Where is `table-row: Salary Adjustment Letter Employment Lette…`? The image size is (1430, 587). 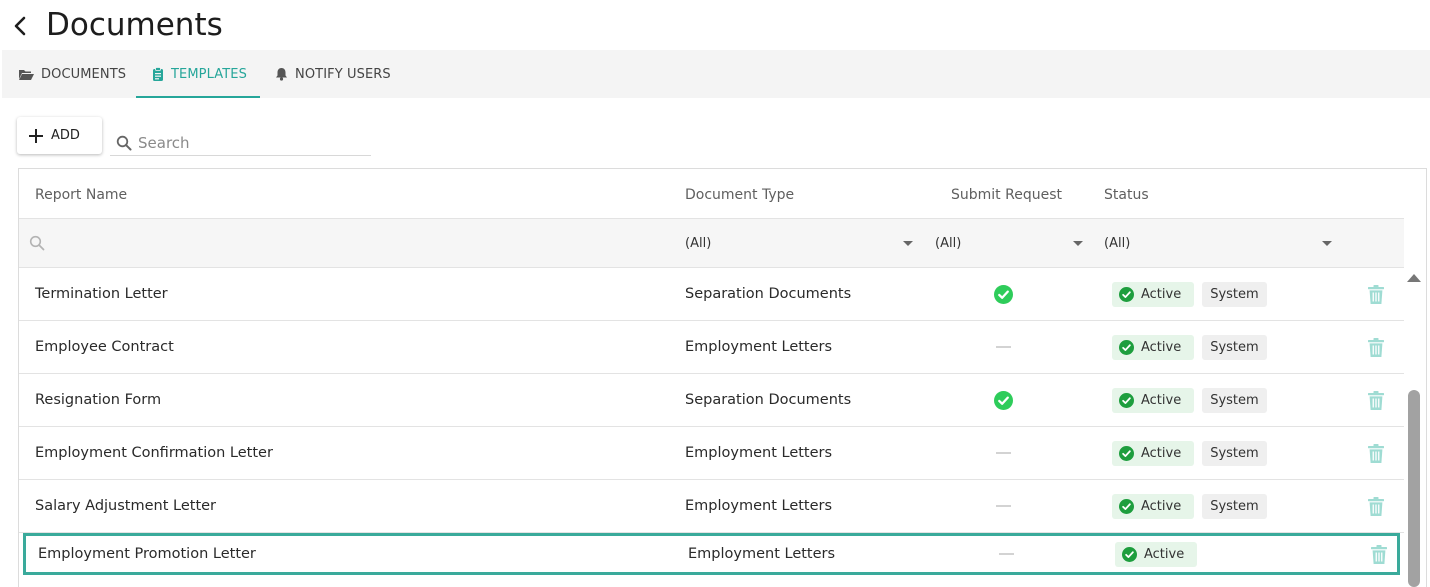 table-row: Salary Adjustment Letter Employment Lette… is located at coordinates (711, 506).